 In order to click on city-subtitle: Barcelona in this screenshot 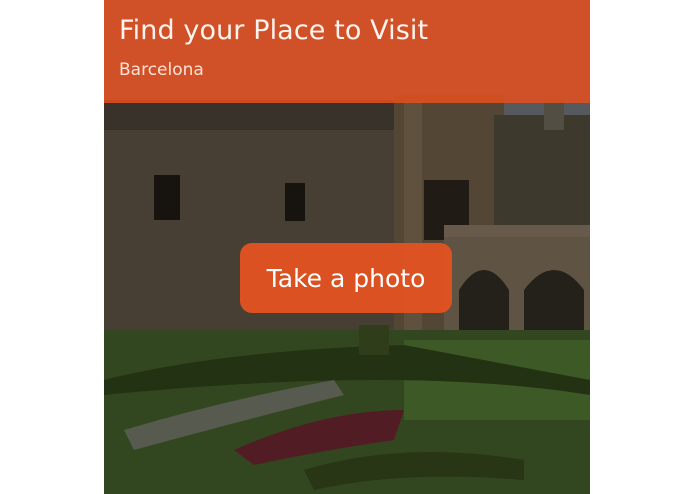, I will do `click(161, 70)`.